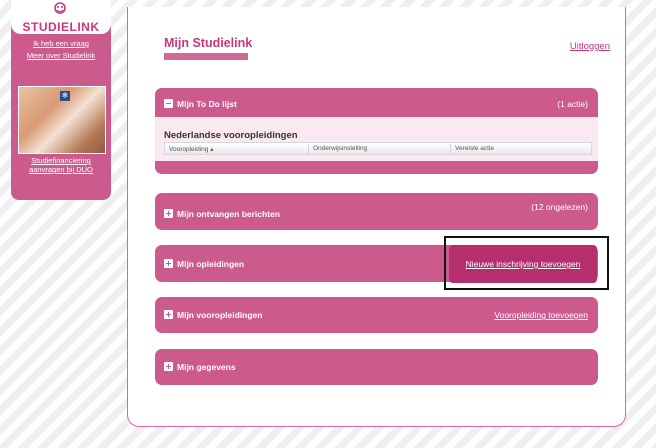 The width and height of the screenshot is (656, 448). What do you see at coordinates (61, 169) in the screenshot?
I see `duo-link-line2: aanvragen bij DUO` at bounding box center [61, 169].